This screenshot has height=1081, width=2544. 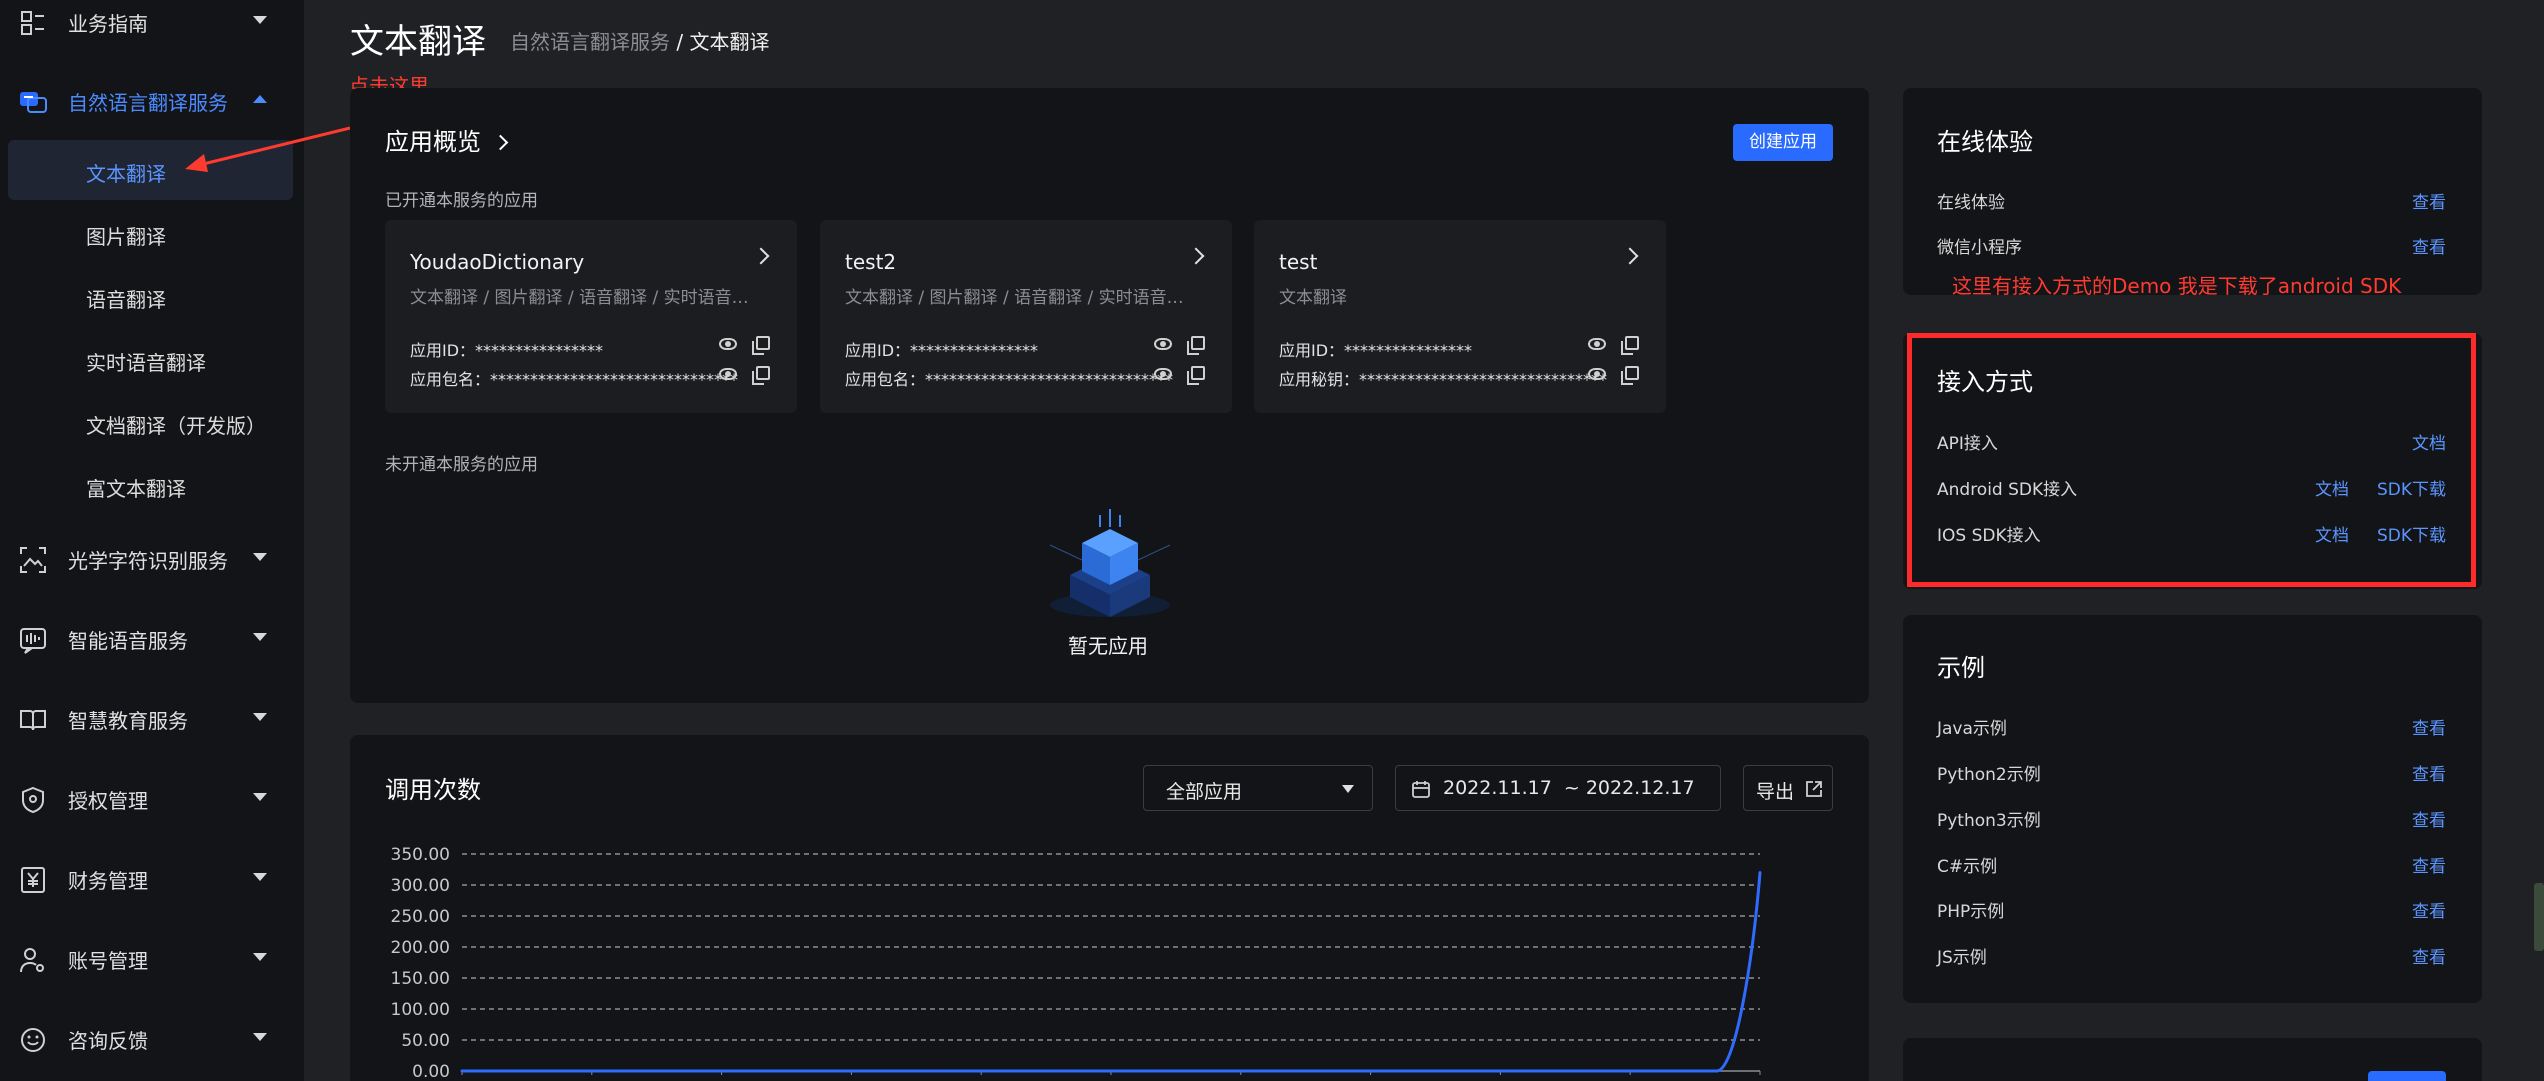 What do you see at coordinates (420, 855) in the screenshot?
I see `y-tick-label: 350.00` at bounding box center [420, 855].